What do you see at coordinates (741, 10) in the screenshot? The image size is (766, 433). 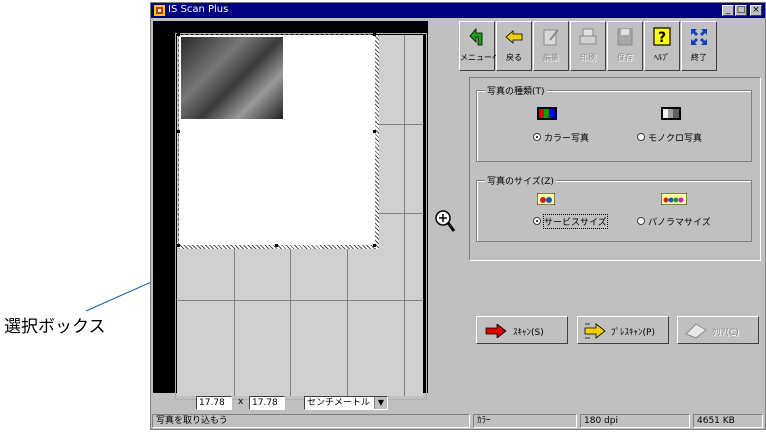 I see `maximize-button: □` at bounding box center [741, 10].